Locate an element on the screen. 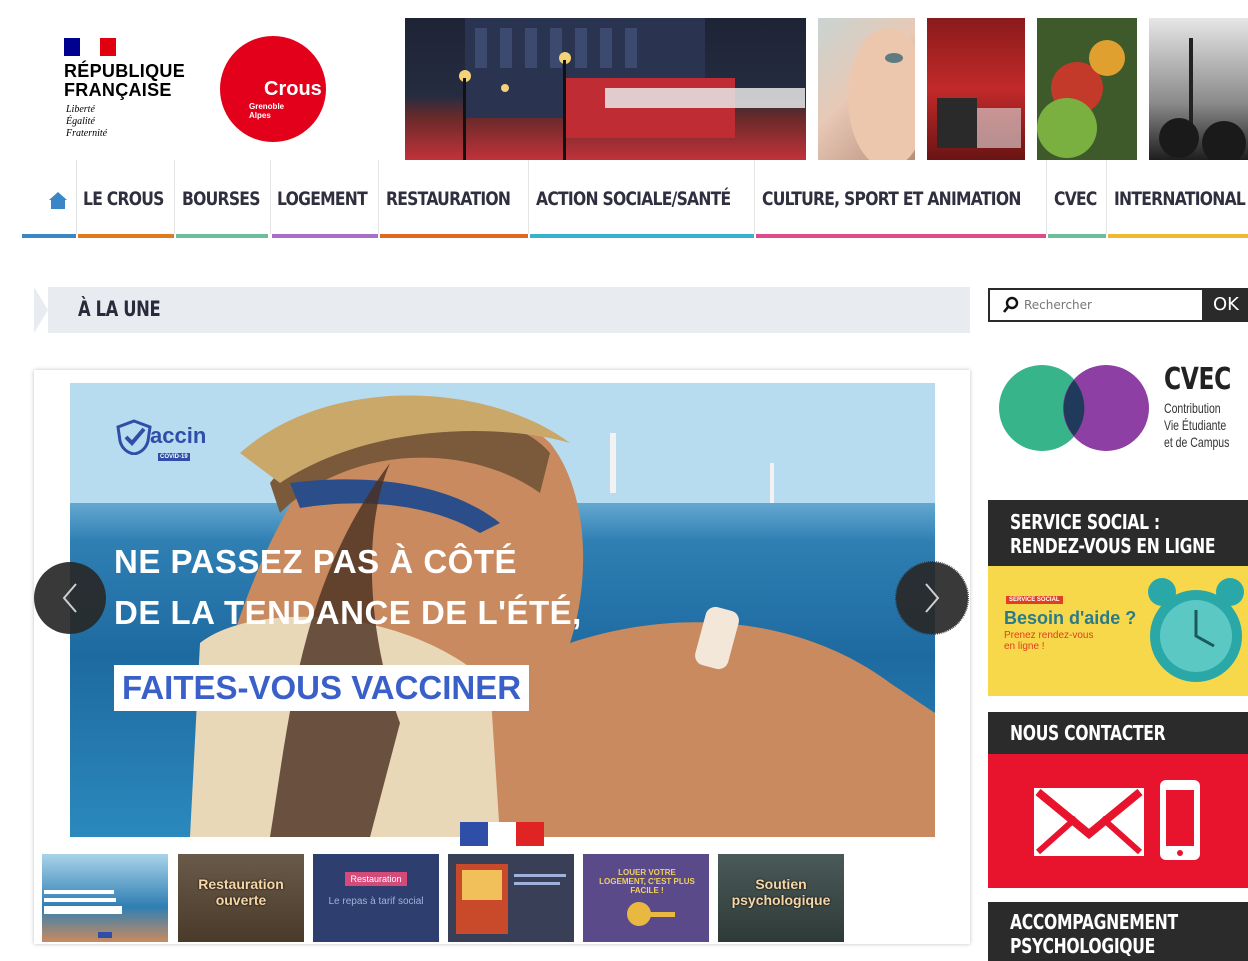 This screenshot has width=1248, height=961. slider-prev-button is located at coordinates (70, 598).